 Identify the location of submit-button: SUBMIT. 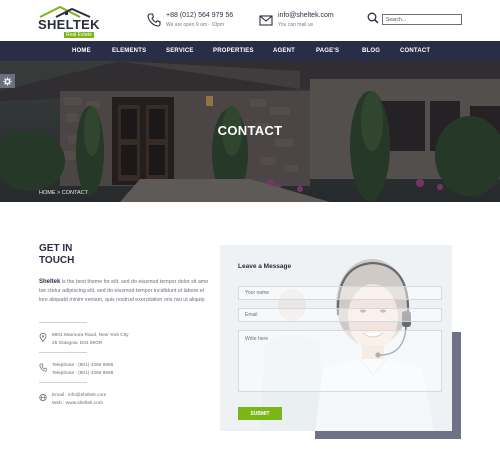
(260, 413).